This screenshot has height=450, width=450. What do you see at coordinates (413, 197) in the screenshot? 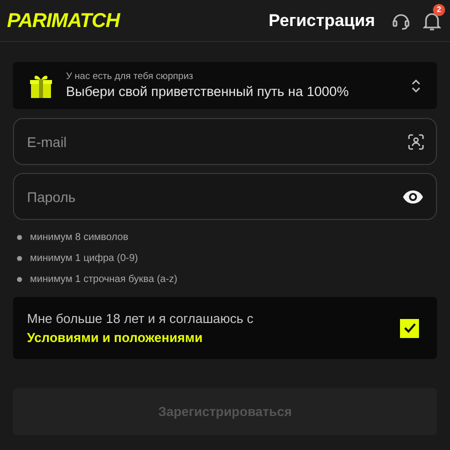
I see `eye-icon` at bounding box center [413, 197].